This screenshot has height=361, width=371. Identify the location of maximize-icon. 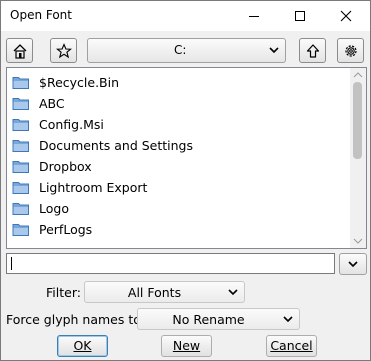
(300, 16).